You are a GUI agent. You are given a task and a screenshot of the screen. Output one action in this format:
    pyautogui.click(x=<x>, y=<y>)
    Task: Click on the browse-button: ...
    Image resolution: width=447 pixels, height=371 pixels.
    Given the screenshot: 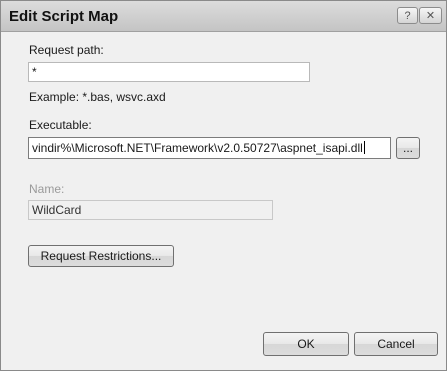 What is the action you would take?
    pyautogui.click(x=408, y=148)
    